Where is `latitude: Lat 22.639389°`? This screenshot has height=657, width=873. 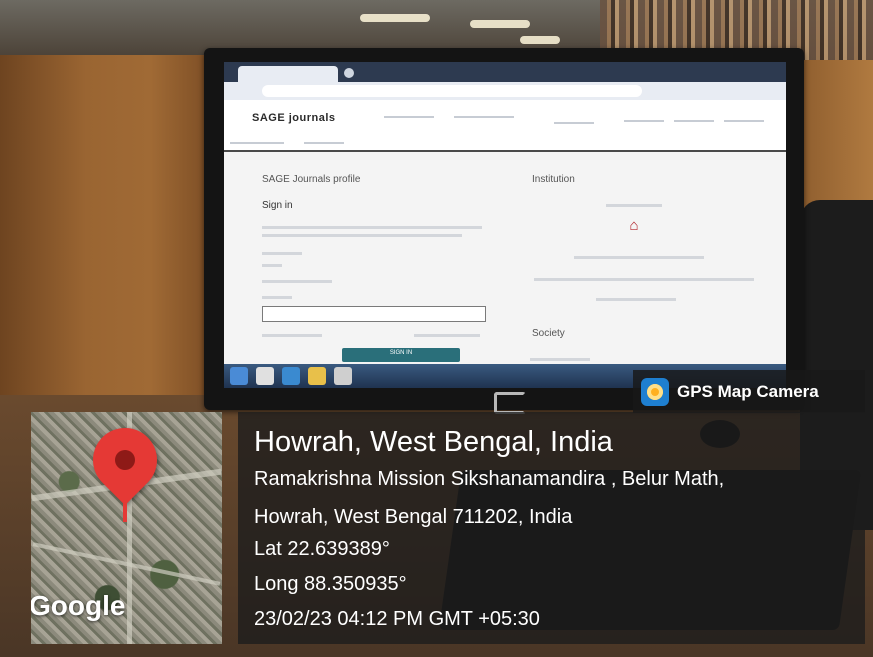
latitude: Lat 22.639389° is located at coordinates (322, 549).